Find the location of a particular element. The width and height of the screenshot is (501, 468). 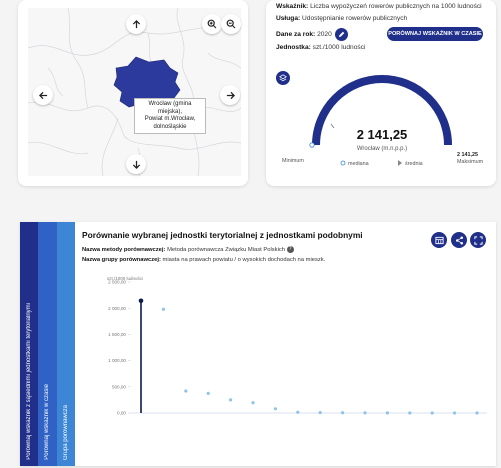

arrow-down-icon is located at coordinates (136, 164).